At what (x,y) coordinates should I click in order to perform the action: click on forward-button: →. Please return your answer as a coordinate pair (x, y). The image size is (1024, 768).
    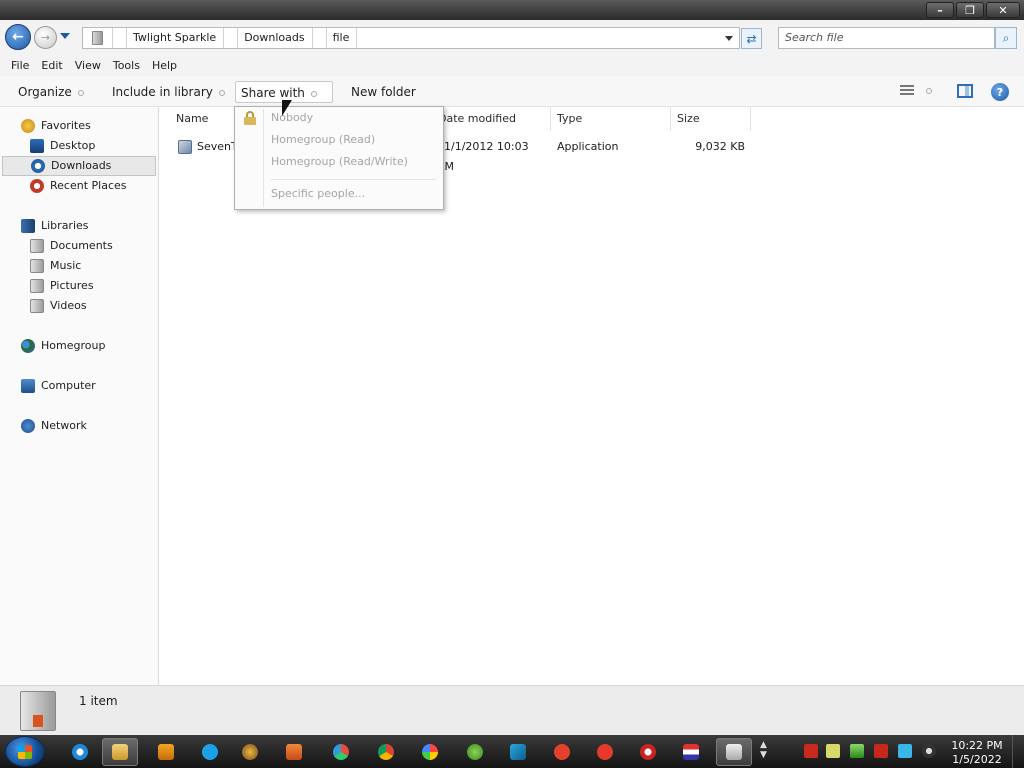
    Looking at the image, I should click on (45, 37).